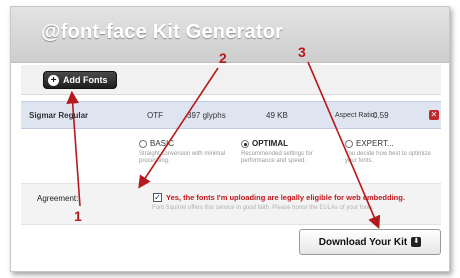  I want to click on annotation-3: 3, so click(302, 52).